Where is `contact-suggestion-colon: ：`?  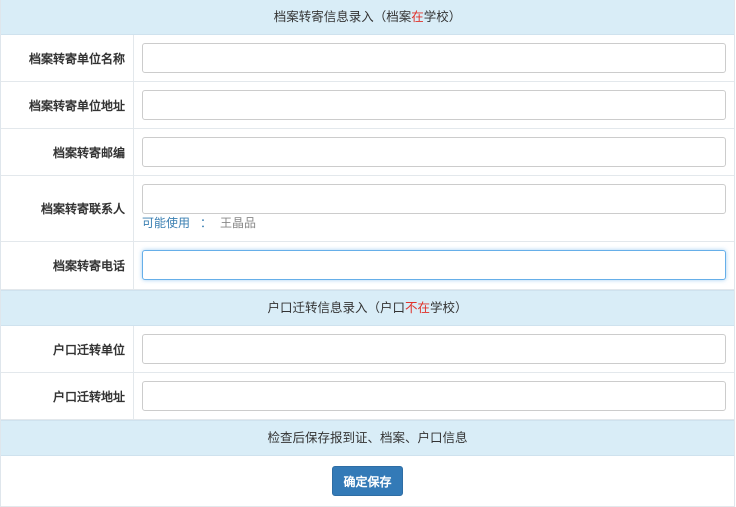 contact-suggestion-colon: ： is located at coordinates (206, 223).